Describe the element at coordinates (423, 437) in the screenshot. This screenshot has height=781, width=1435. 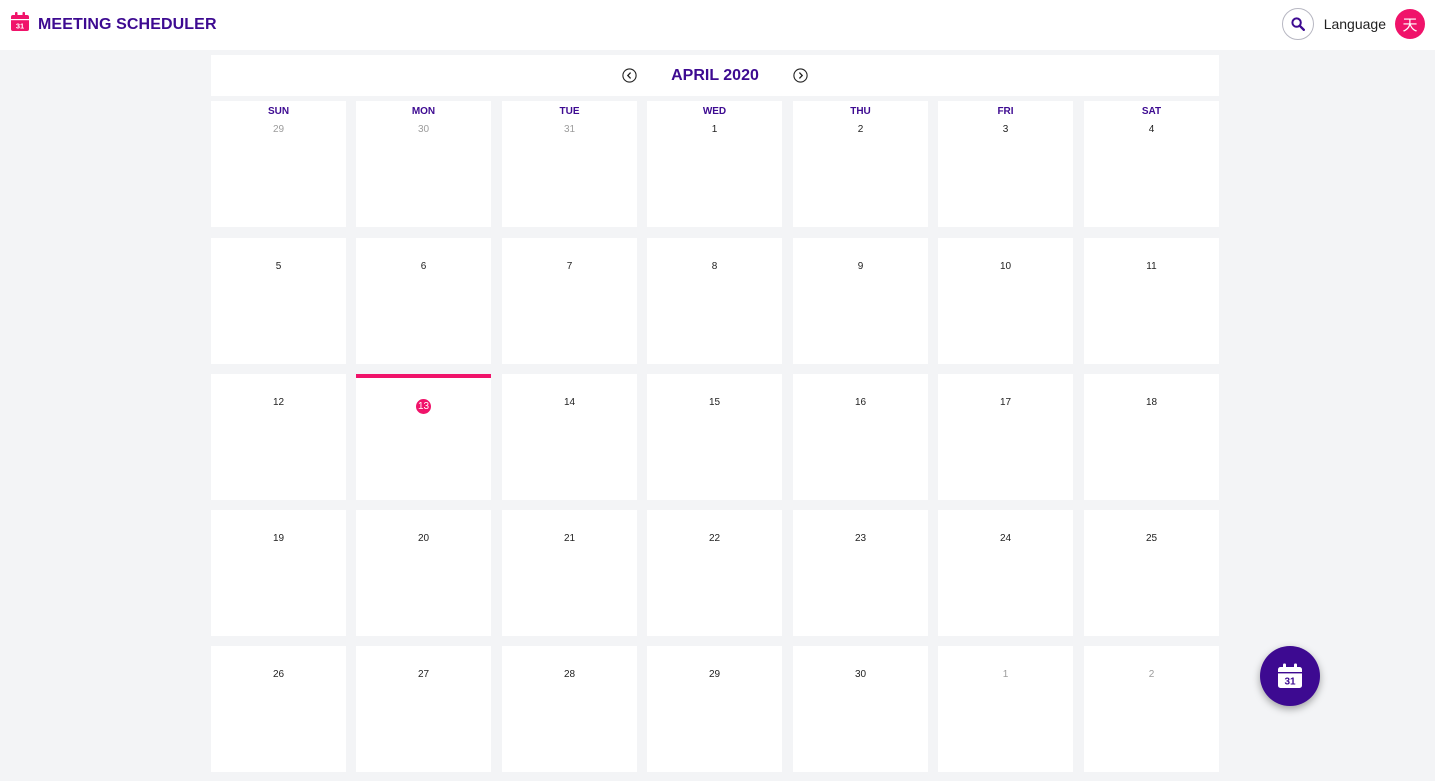
I see `day-cell-today: 13` at that location.